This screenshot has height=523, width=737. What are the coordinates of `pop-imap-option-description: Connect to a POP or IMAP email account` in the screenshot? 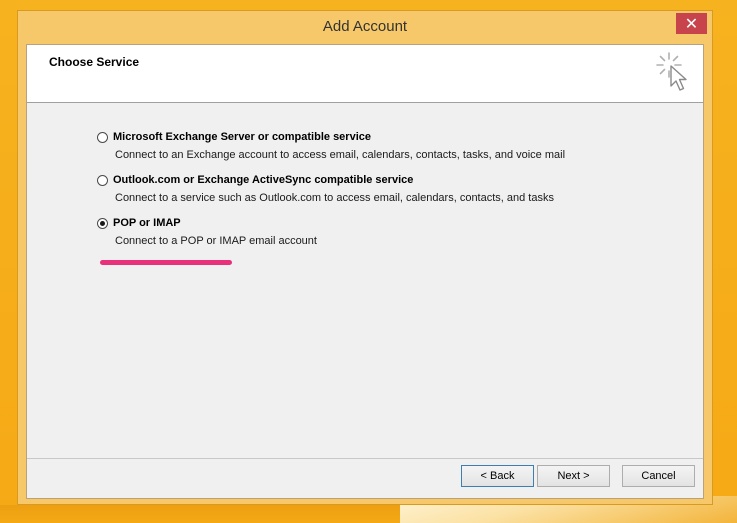 It's located at (216, 241).